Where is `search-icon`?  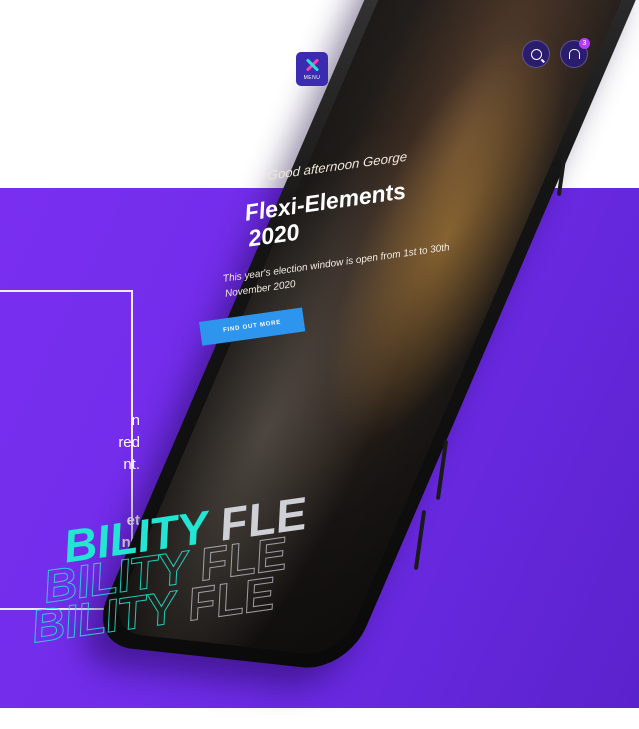 search-icon is located at coordinates (536, 54).